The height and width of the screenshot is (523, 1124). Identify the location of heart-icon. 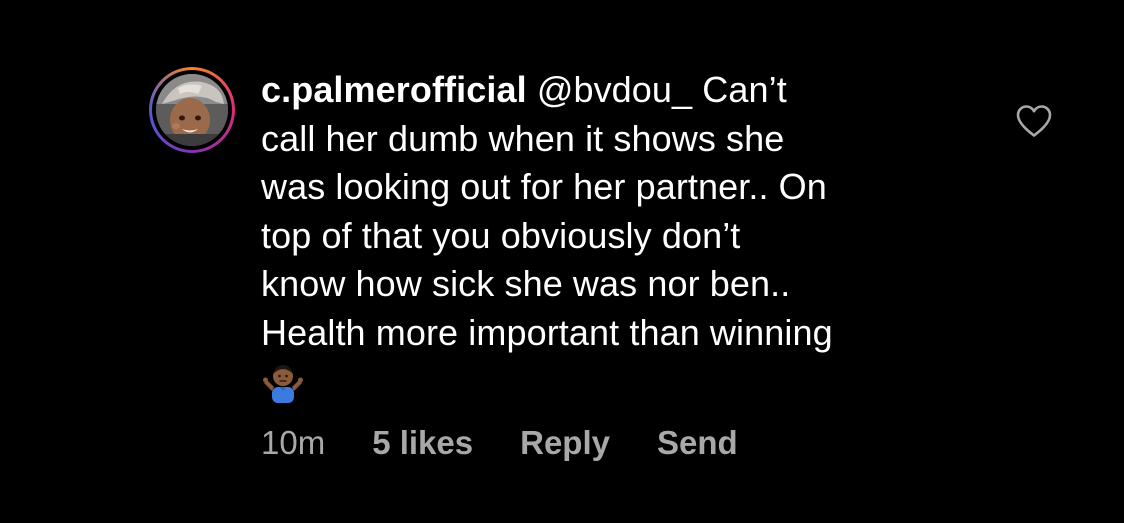
(1034, 121).